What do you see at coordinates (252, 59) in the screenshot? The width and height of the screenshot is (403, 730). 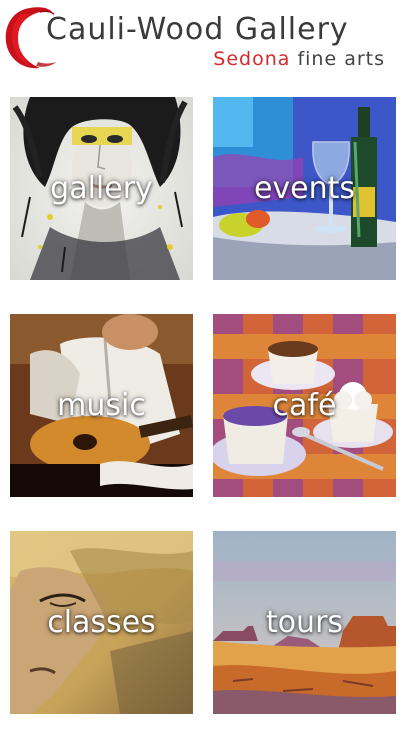 I see `subtitle-city: Sedona` at bounding box center [252, 59].